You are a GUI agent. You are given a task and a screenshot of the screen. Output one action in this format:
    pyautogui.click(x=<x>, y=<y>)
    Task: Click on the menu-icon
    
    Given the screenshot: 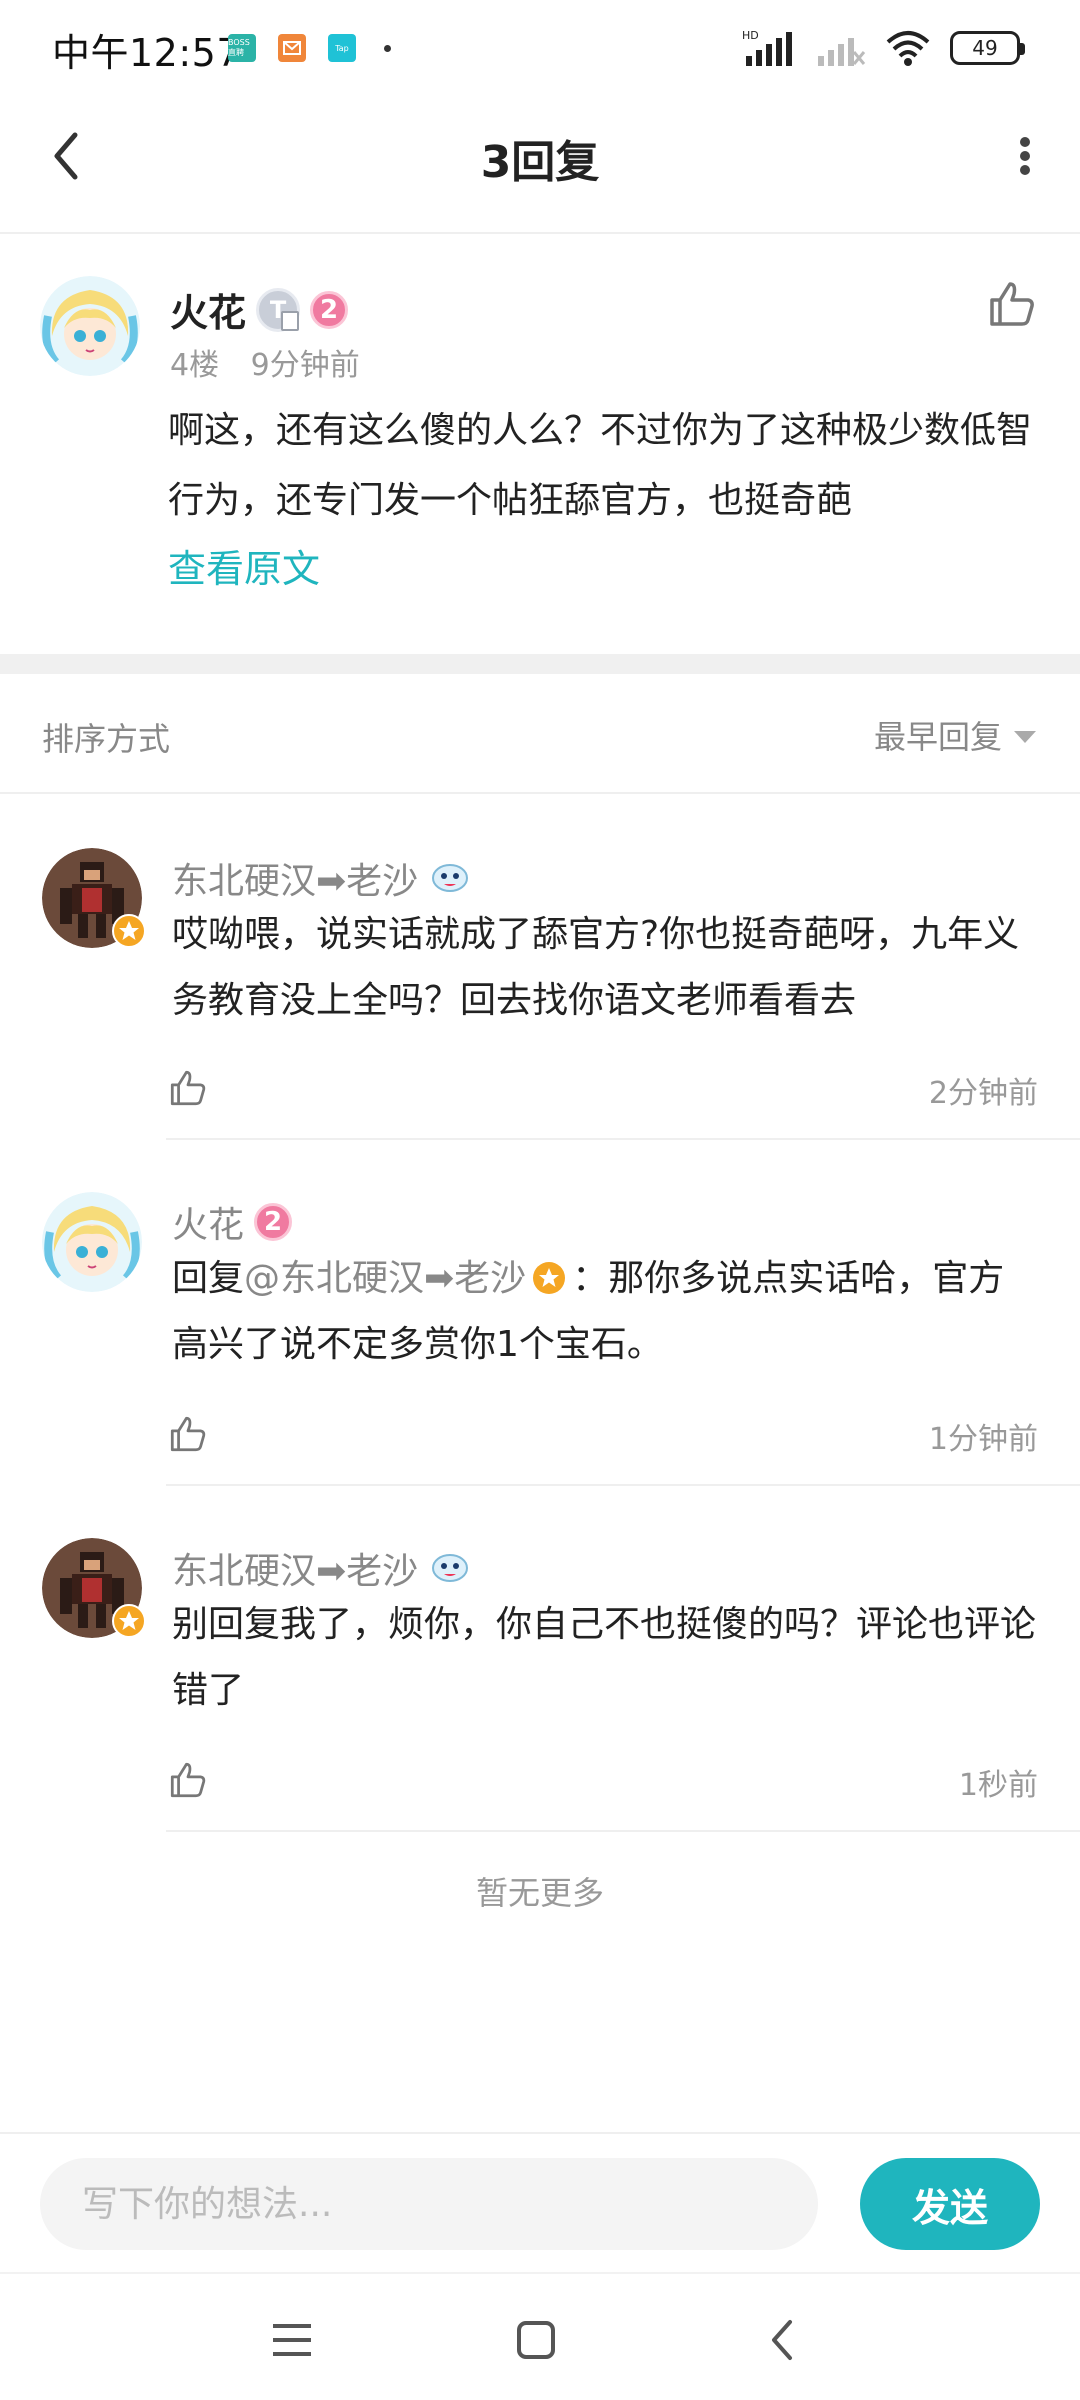 What is the action you would take?
    pyautogui.click(x=292, y=2340)
    